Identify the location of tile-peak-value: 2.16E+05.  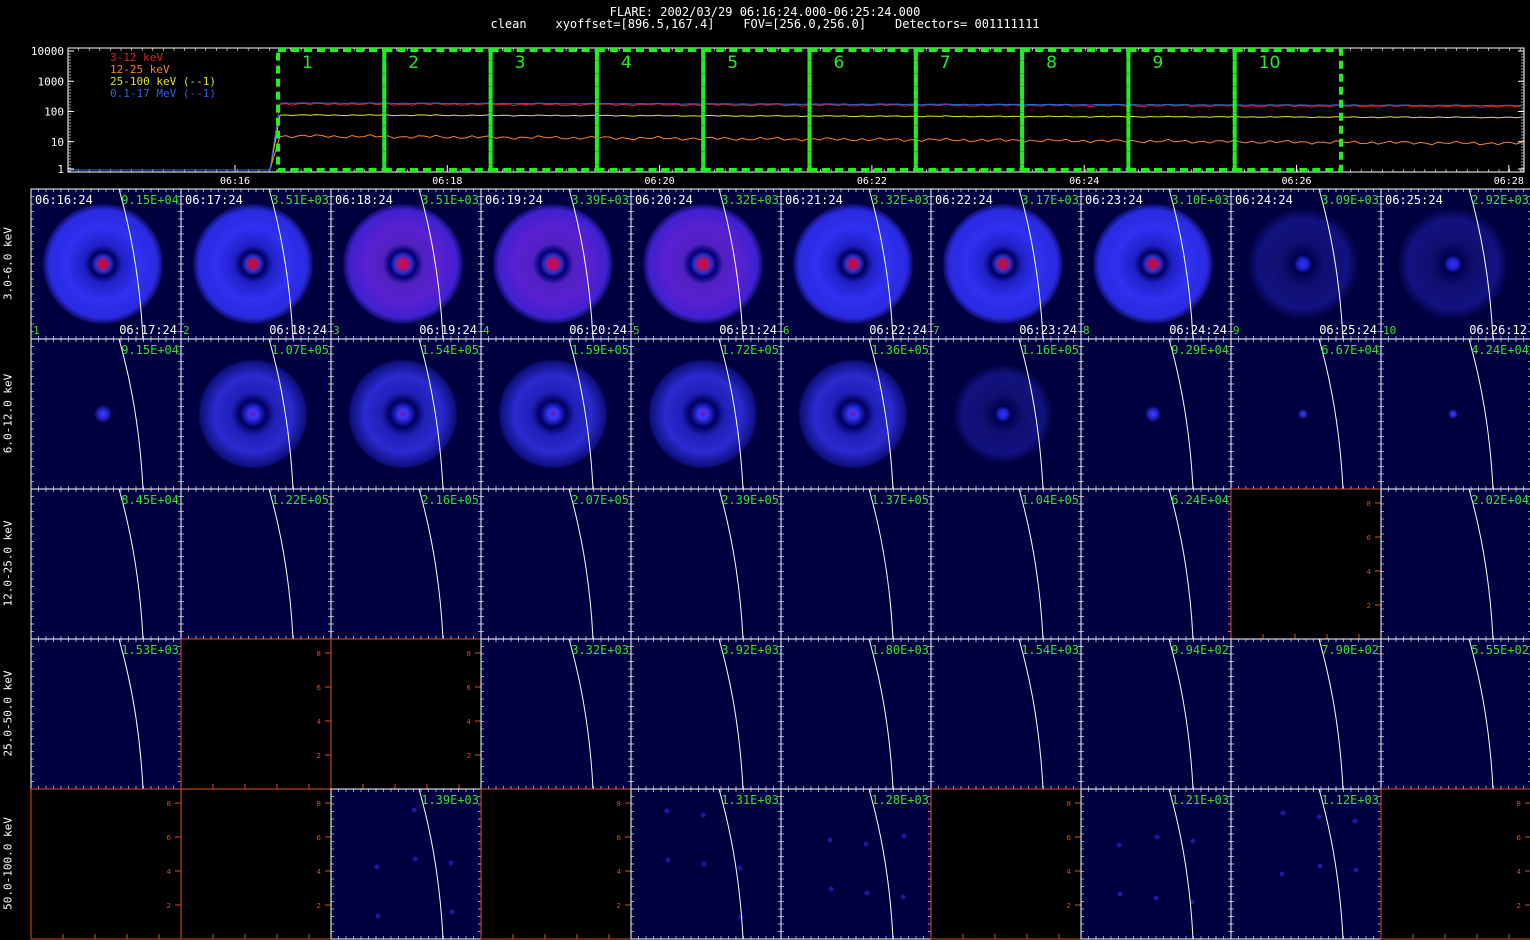
(450, 500).